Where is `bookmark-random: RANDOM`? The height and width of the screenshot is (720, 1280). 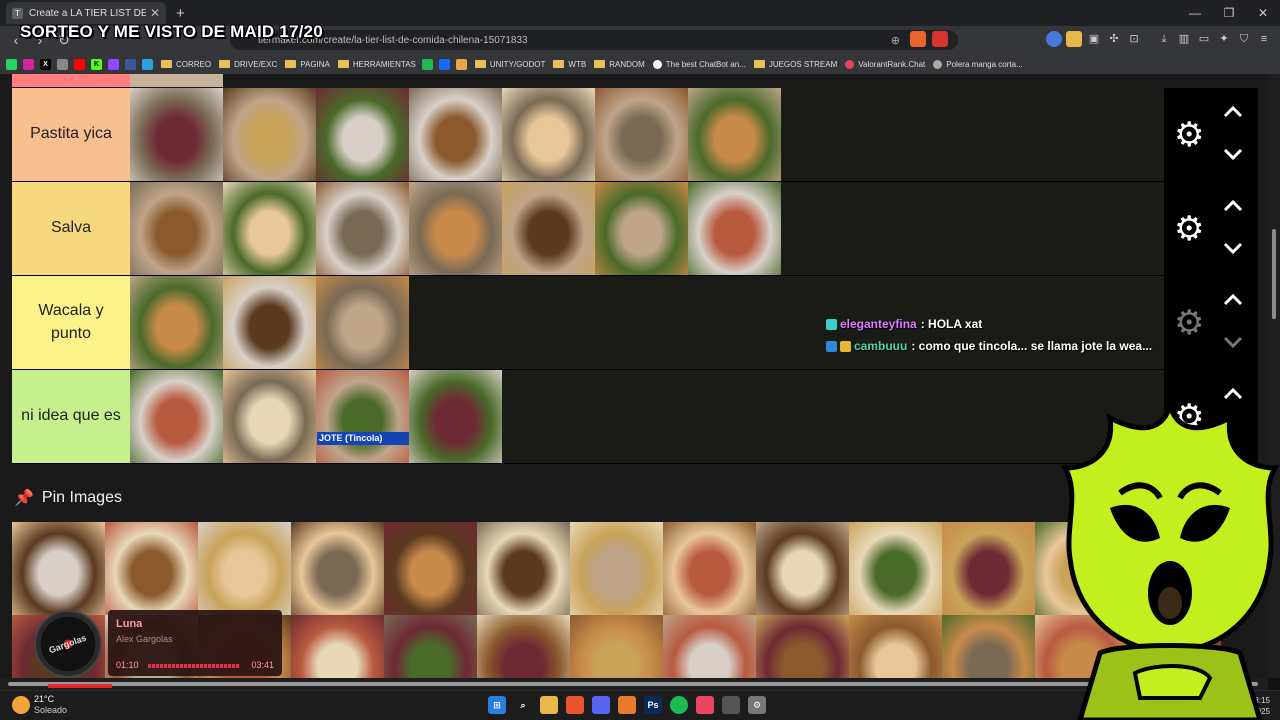 bookmark-random: RANDOM is located at coordinates (619, 64).